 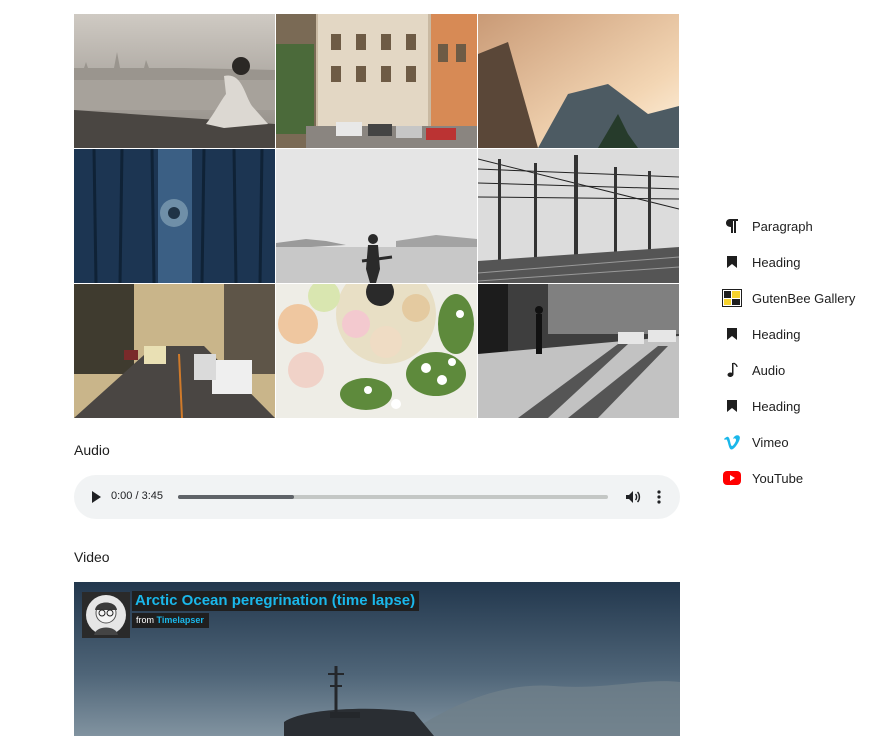 What do you see at coordinates (778, 478) in the screenshot?
I see `block-item-label: YouTube` at bounding box center [778, 478].